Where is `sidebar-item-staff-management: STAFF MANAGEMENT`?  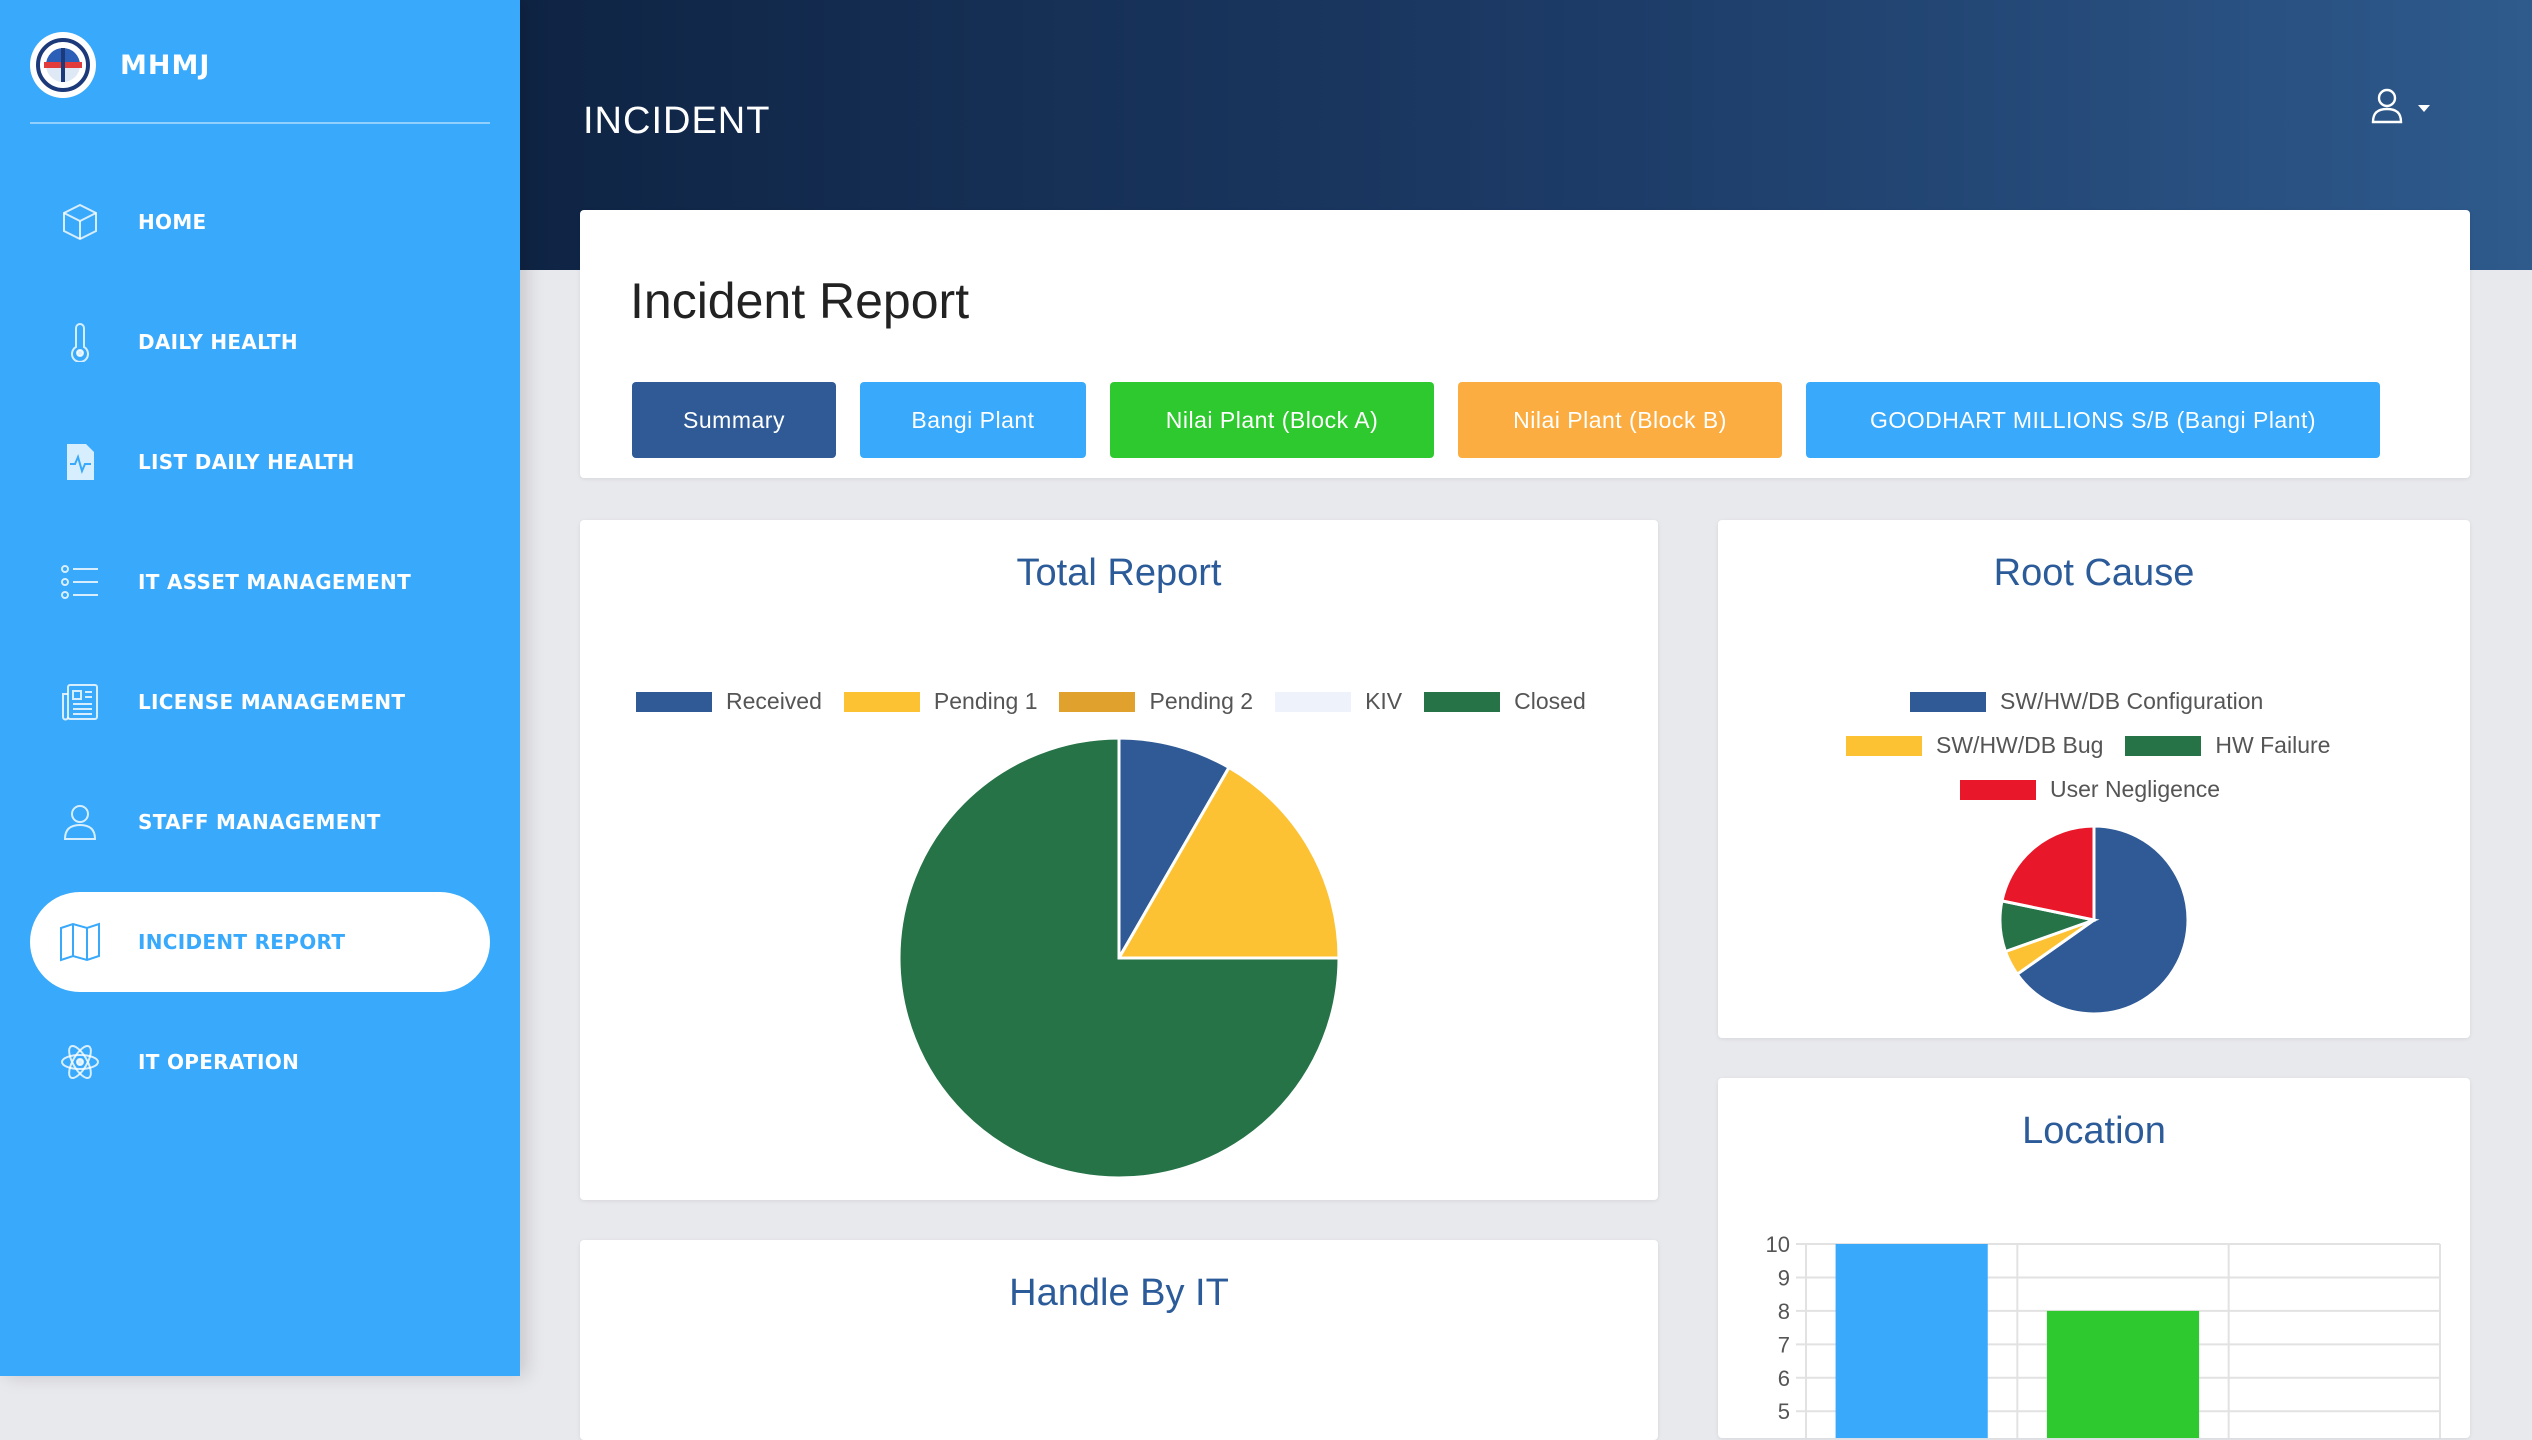
sidebar-item-staff-management: STAFF MANAGEMENT is located at coordinates (260, 822).